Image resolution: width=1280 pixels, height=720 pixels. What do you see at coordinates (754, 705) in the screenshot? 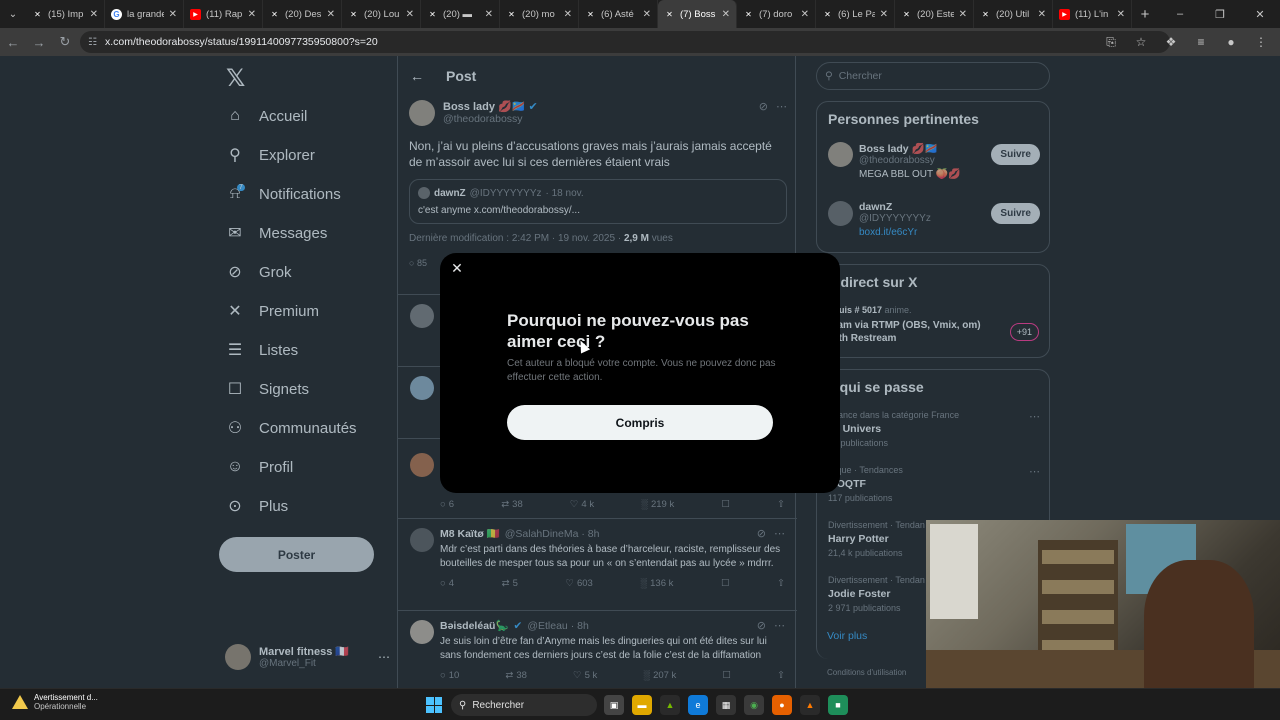
I see `chrome-icon: ◉` at bounding box center [754, 705].